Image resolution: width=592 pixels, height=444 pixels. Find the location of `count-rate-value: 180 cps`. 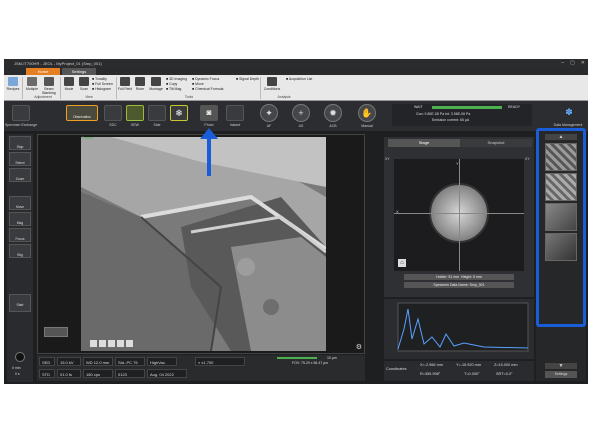

count-rate-value: 180 cps is located at coordinates (98, 373).